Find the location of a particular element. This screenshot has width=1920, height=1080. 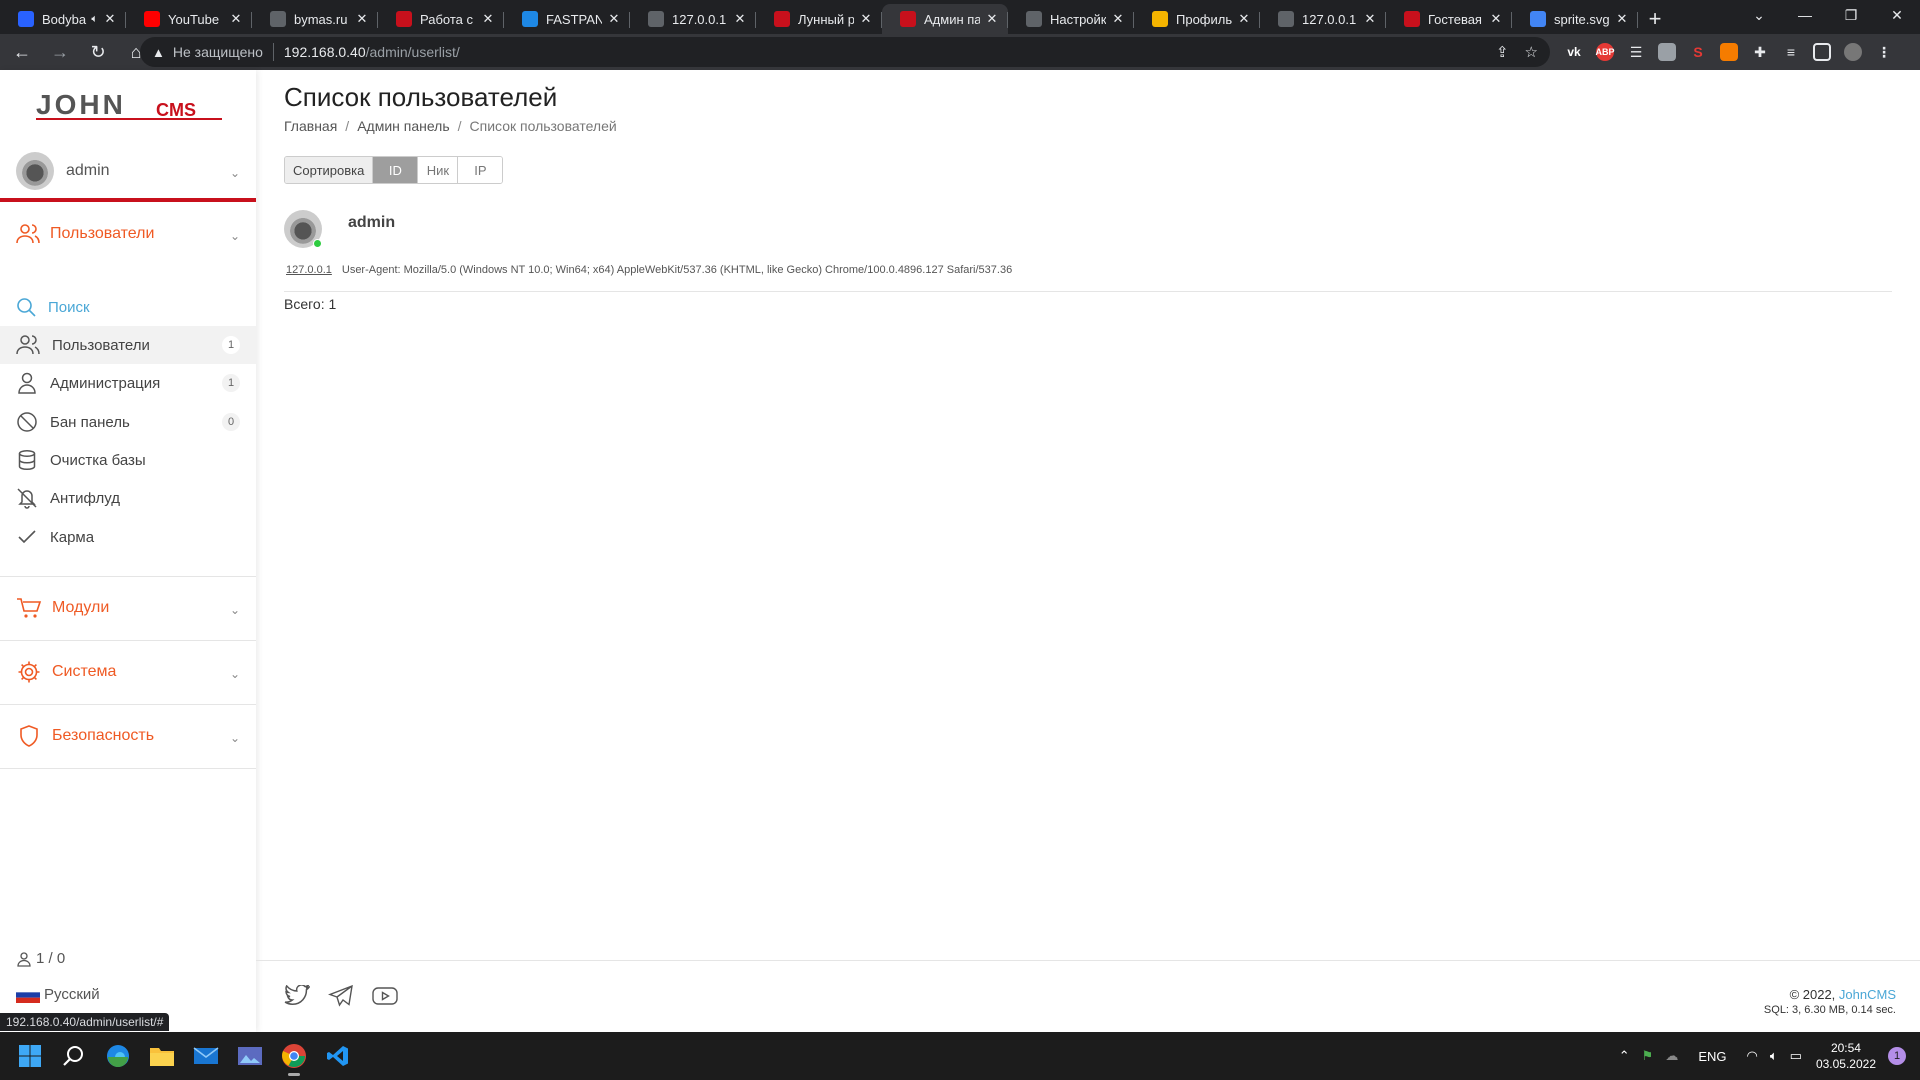

johncms-link: JohnCMS is located at coordinates (1867, 994).